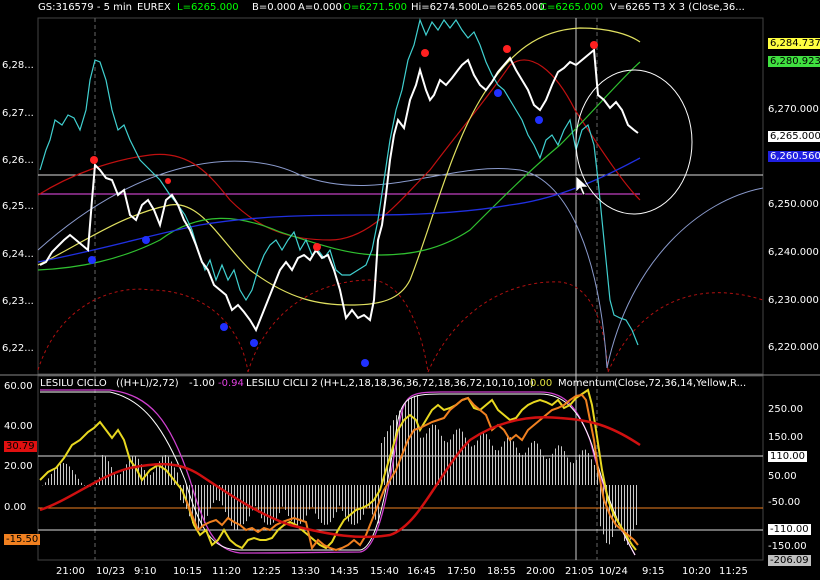  What do you see at coordinates (794, 156) in the screenshot?
I see `blue-price-badge: 6,260.560` at bounding box center [794, 156].